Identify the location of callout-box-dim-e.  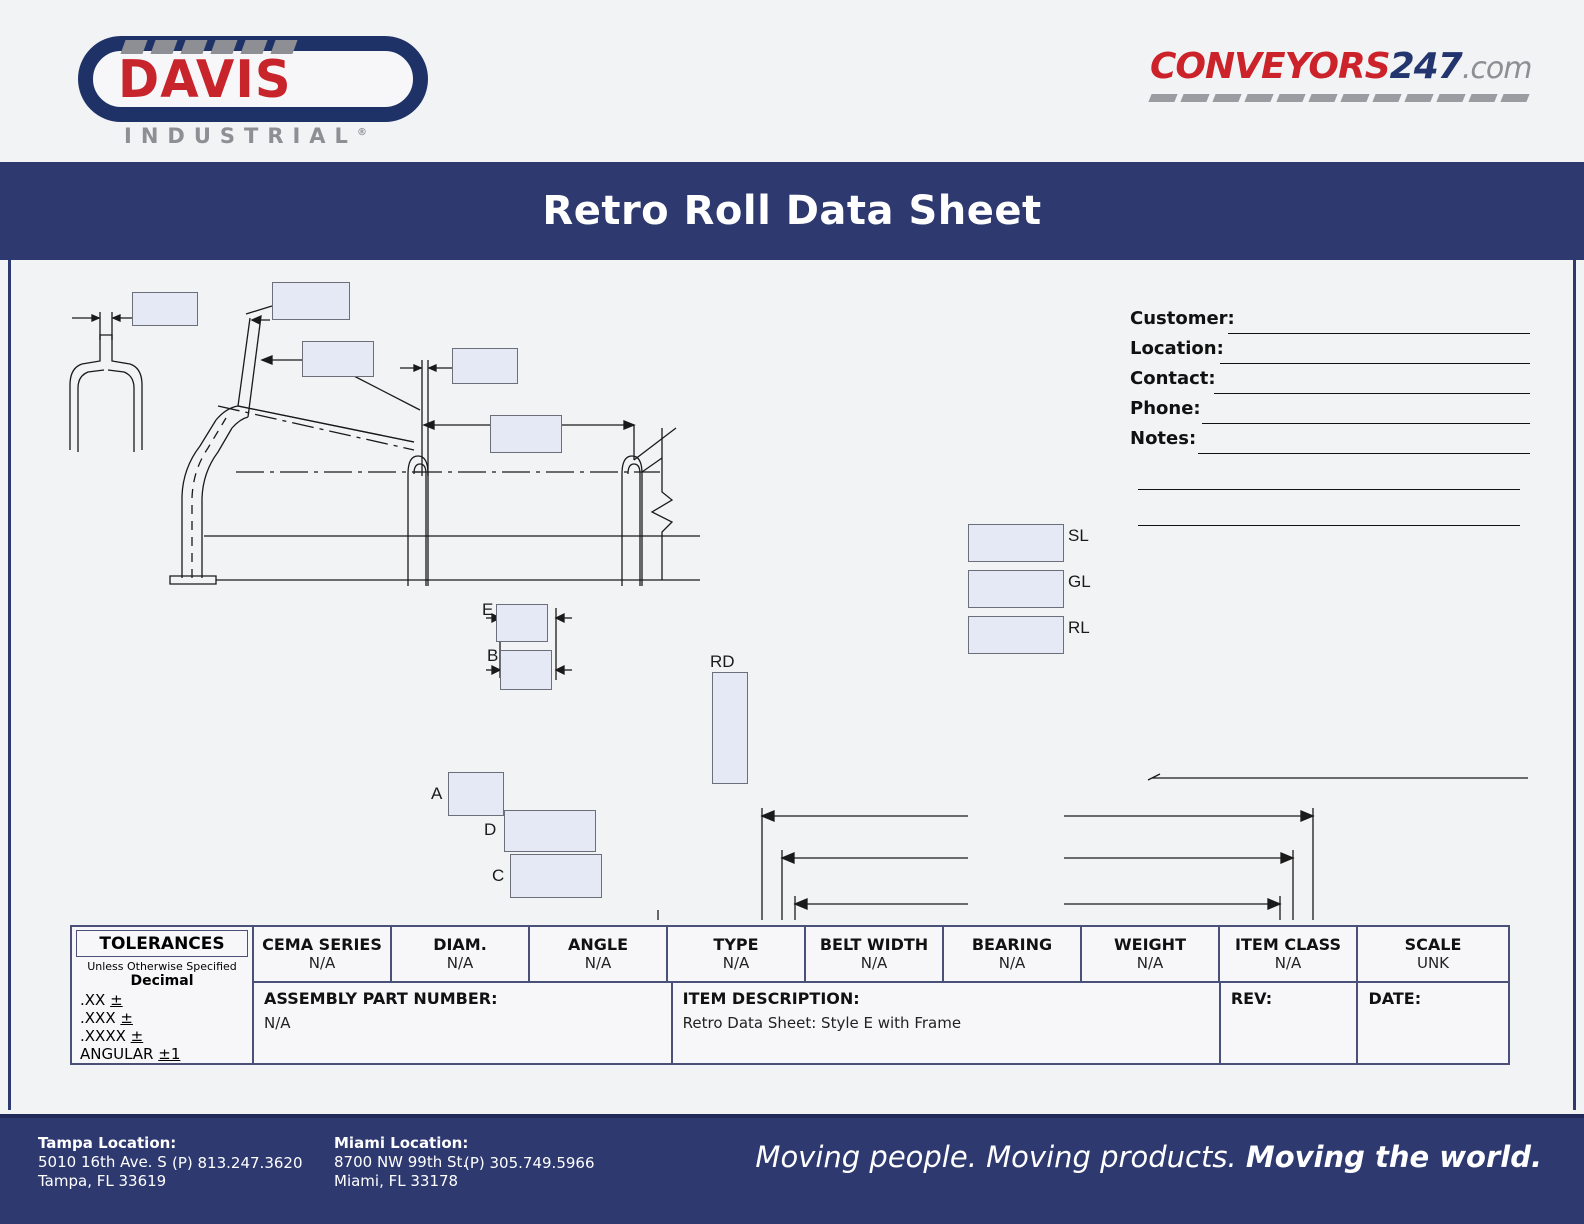
(522, 623).